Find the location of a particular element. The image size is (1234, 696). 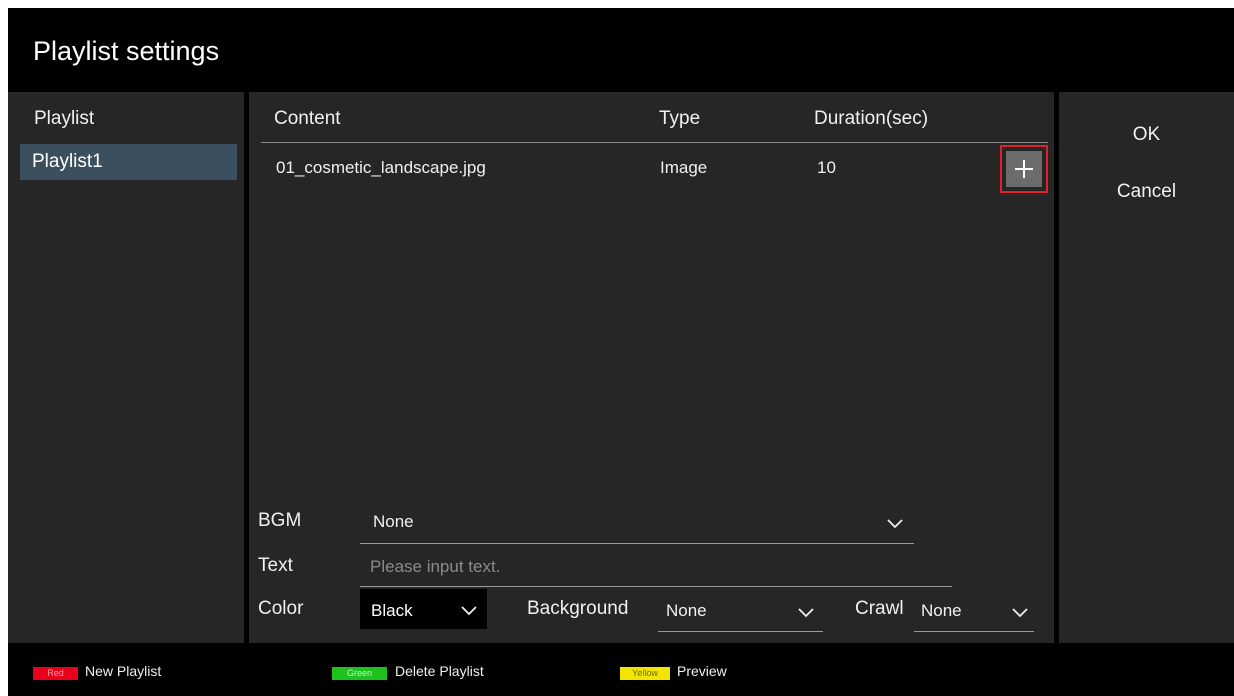

row-content-duration: 10 is located at coordinates (826, 168).